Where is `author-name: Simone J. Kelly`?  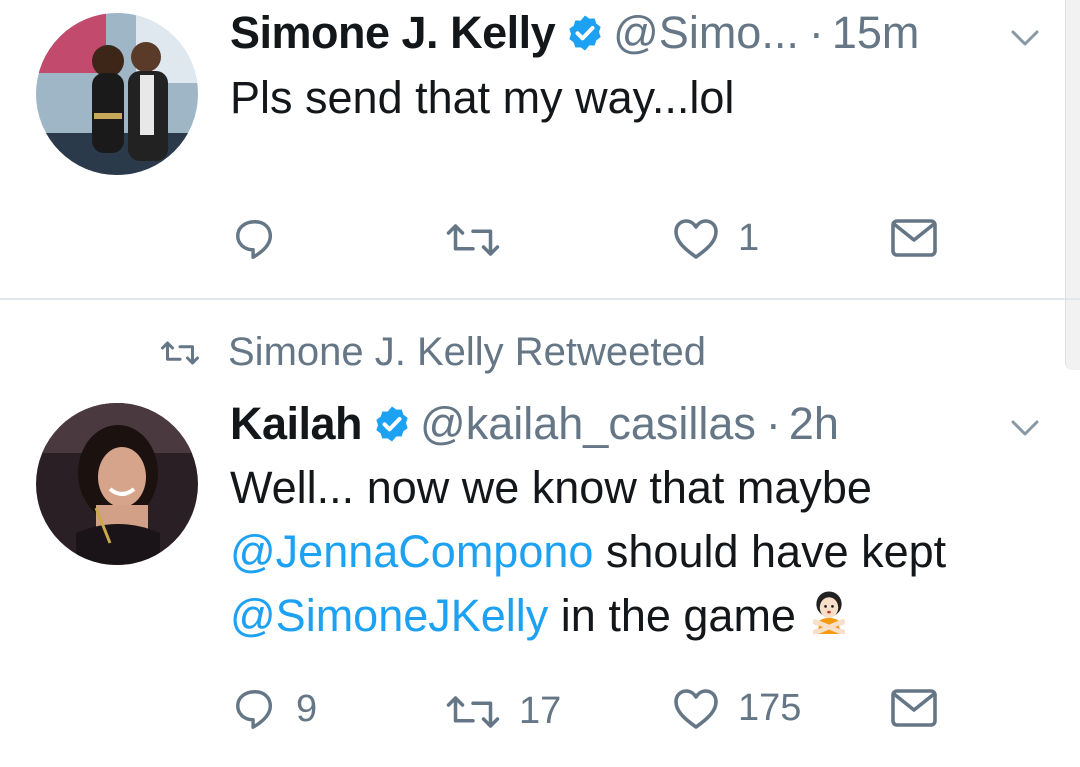
author-name: Simone J. Kelly is located at coordinates (393, 33).